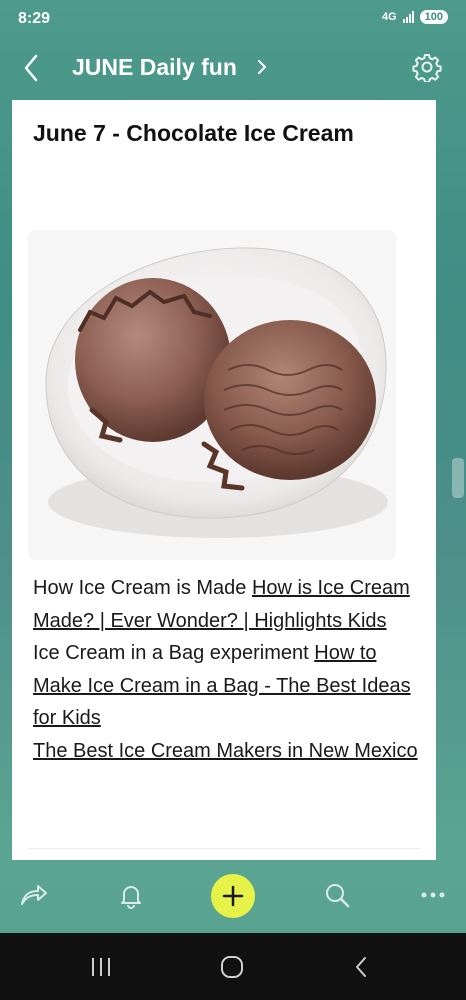  I want to click on note-title: June 7 - Chocolate Ice Cream, so click(193, 133).